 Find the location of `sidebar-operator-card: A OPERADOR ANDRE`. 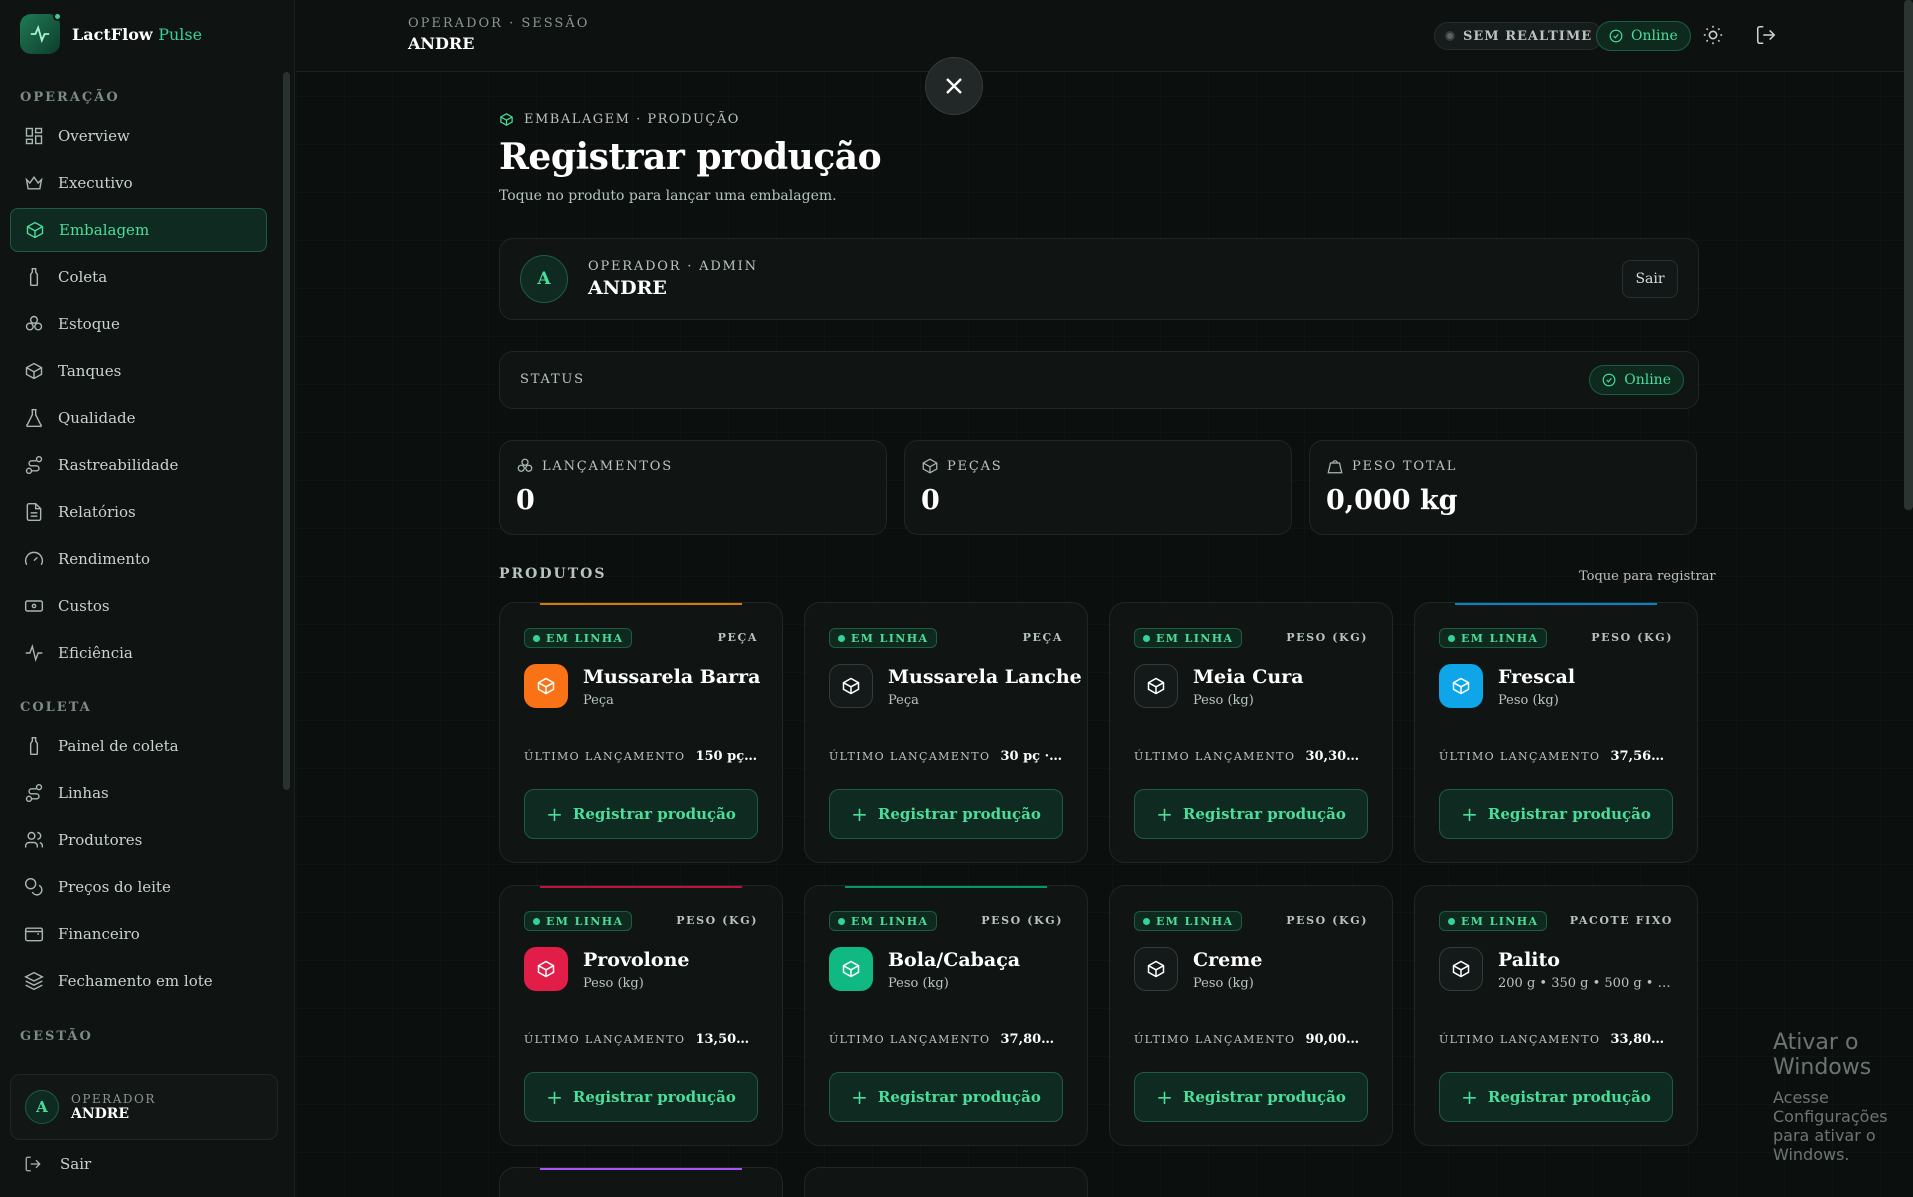

sidebar-operator-card: A OPERADOR ANDRE is located at coordinates (144, 1107).